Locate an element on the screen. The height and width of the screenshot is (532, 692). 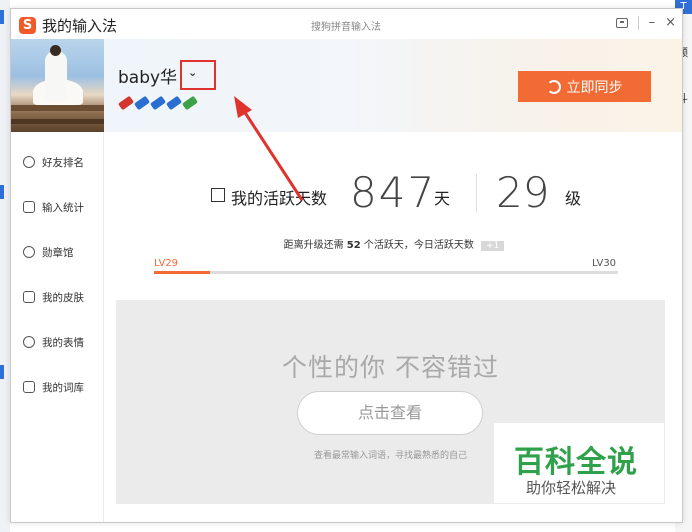
upgrade-hint: 距离升级还需 52 个活跃天，今日活跃天数 +1 is located at coordinates (393, 243).